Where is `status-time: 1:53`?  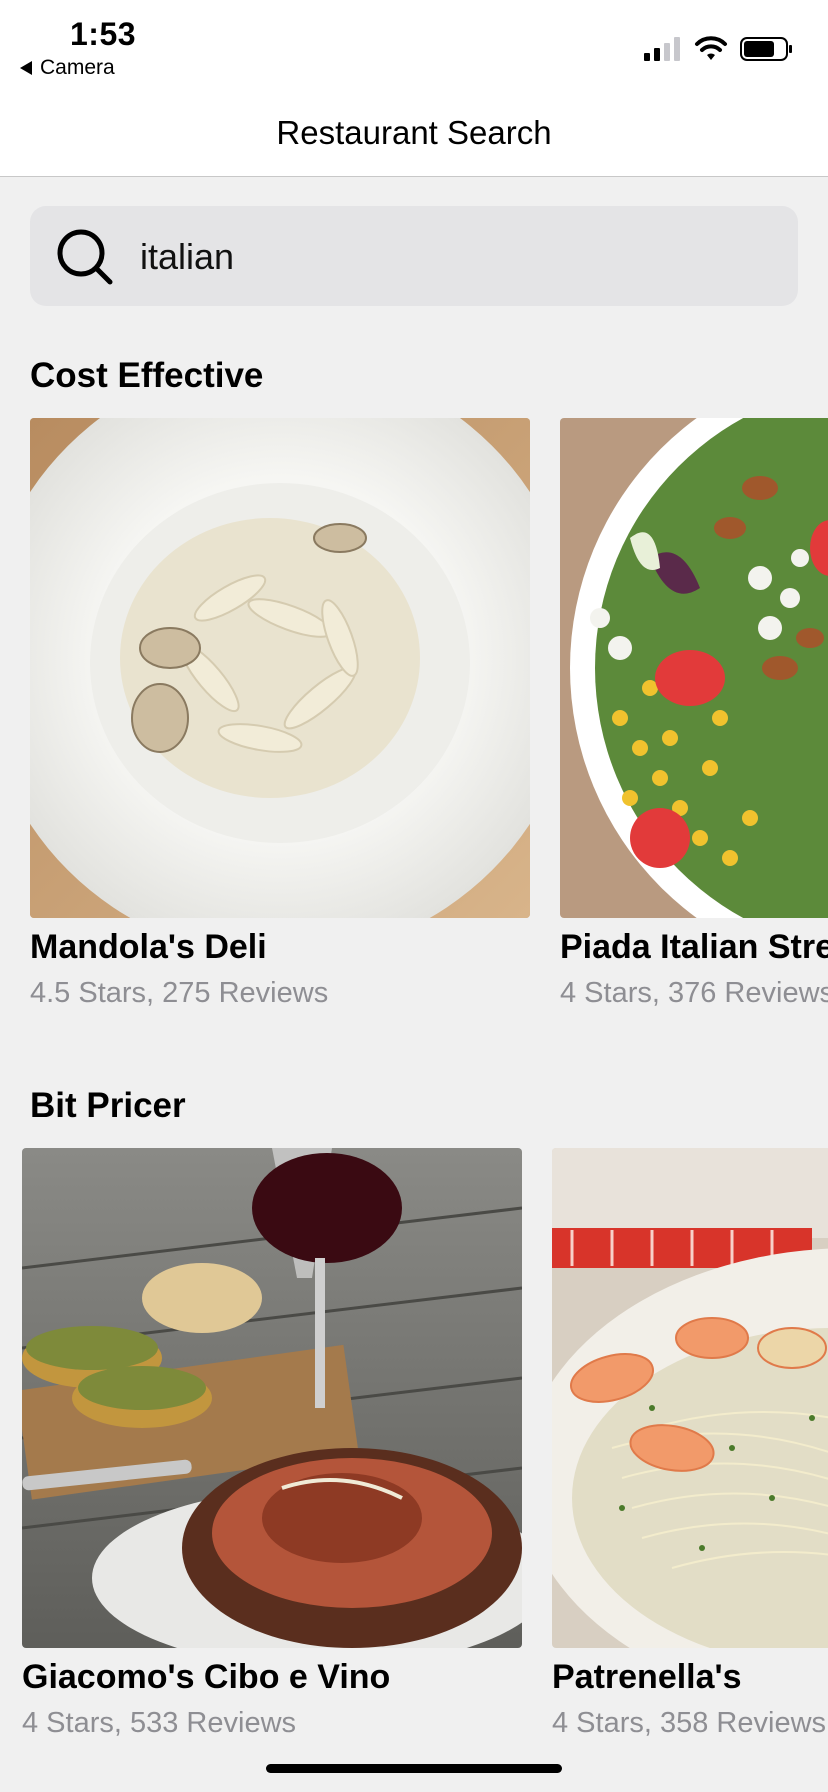
status-time: 1:53 is located at coordinates (103, 34).